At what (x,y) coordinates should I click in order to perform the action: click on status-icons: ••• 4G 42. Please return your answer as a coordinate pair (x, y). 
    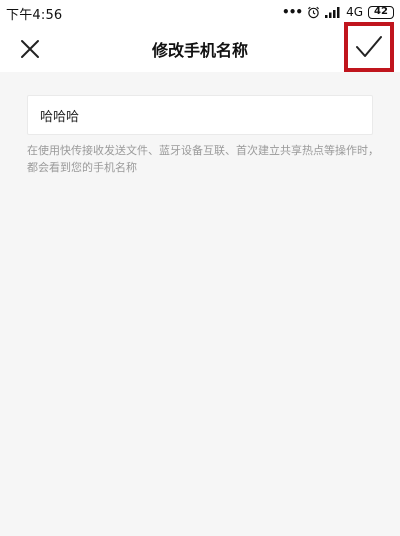
    Looking at the image, I should click on (338, 12).